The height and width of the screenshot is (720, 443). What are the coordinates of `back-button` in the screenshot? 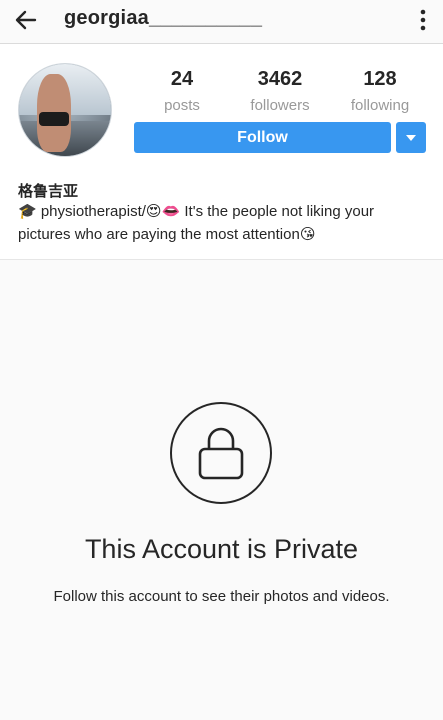 It's located at (26, 20).